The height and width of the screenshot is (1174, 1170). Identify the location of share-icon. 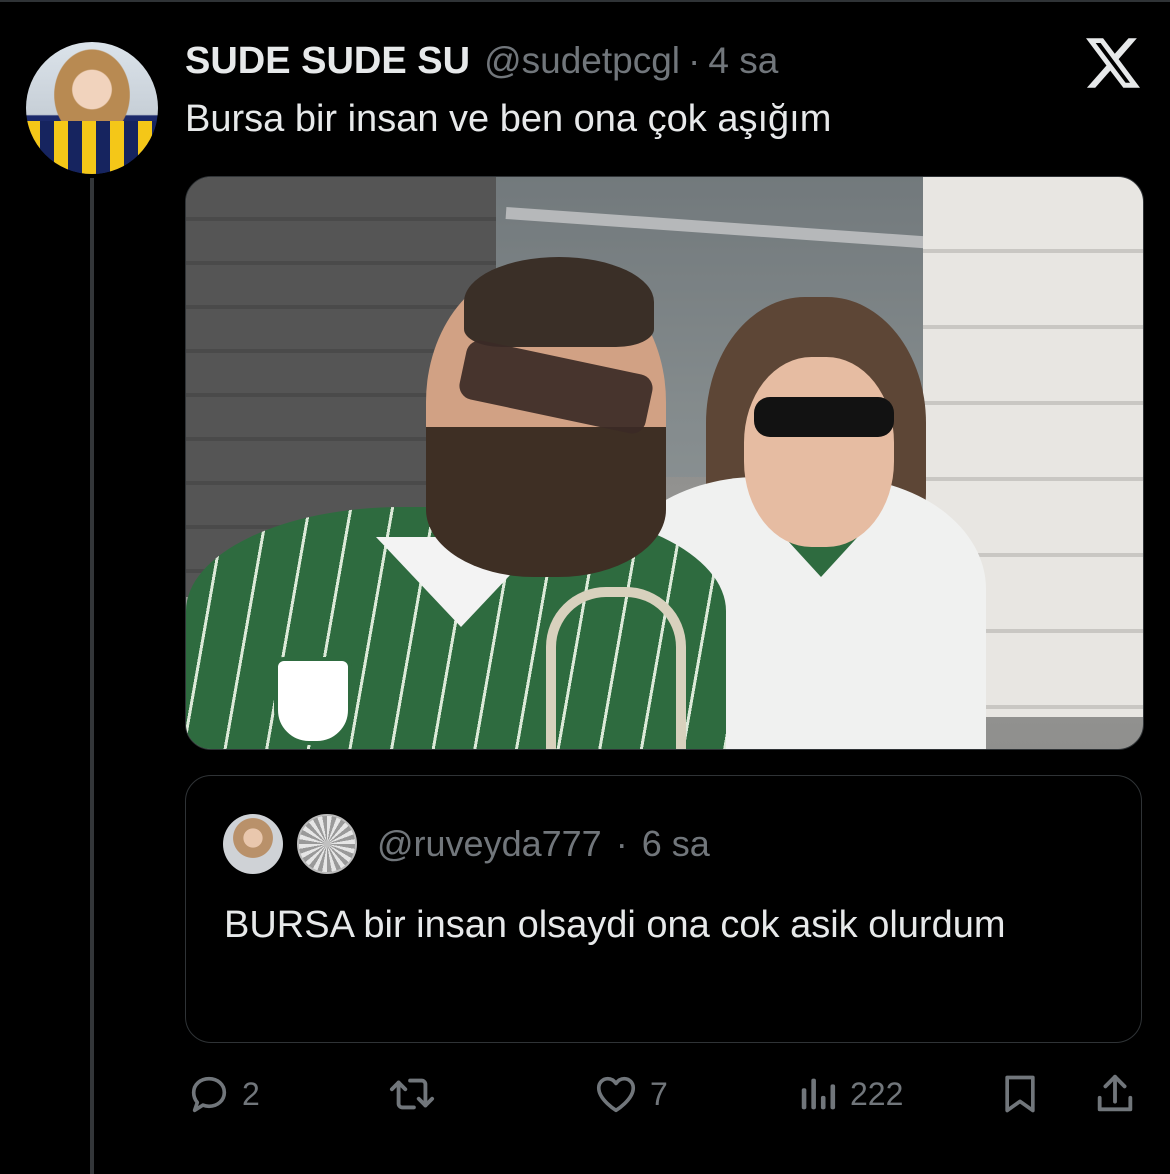
(1115, 1093).